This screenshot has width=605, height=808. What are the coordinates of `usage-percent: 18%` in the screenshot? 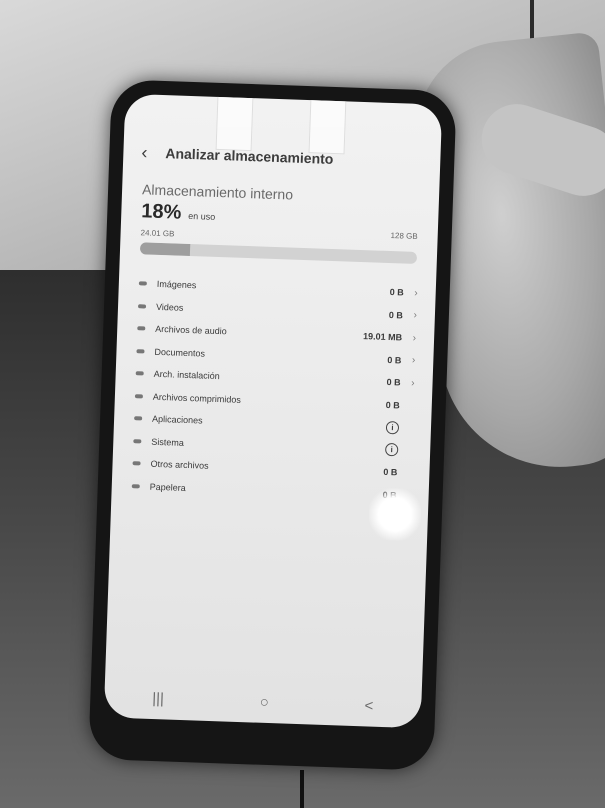 It's located at (161, 212).